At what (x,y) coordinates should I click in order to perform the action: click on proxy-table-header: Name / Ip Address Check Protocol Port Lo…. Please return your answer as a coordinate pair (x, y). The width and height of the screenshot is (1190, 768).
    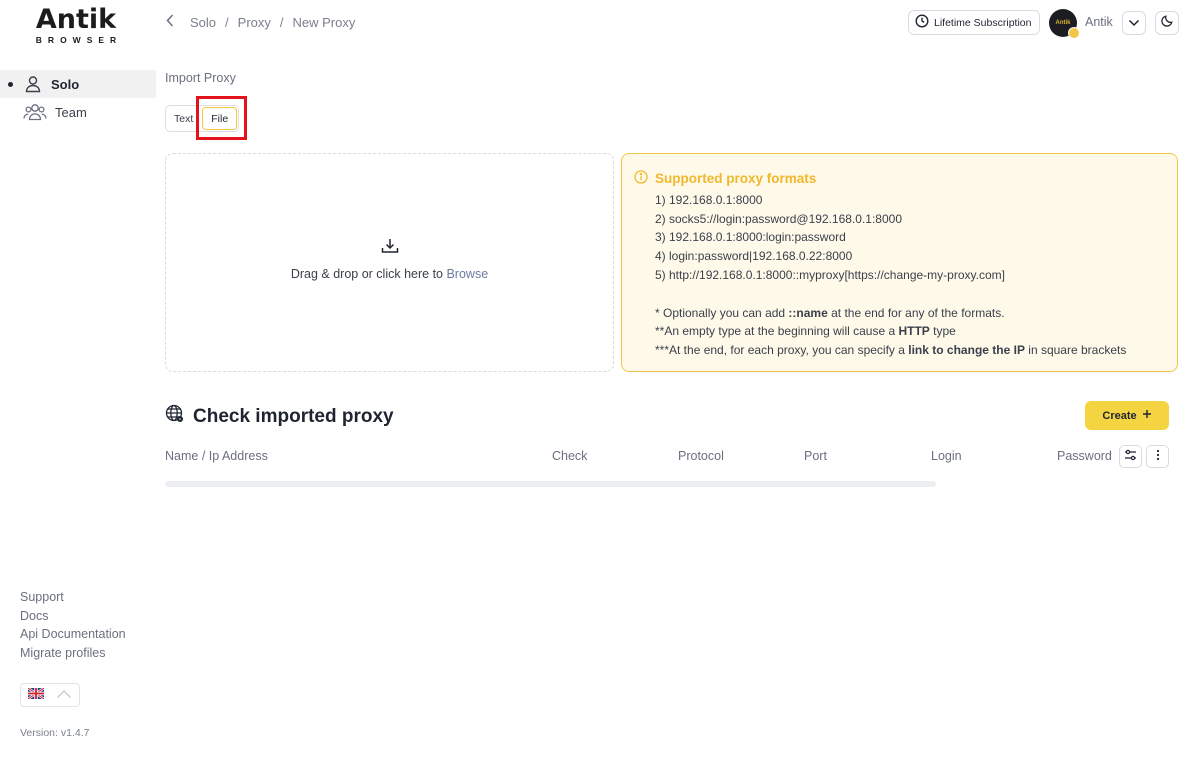
    Looking at the image, I should click on (595, 457).